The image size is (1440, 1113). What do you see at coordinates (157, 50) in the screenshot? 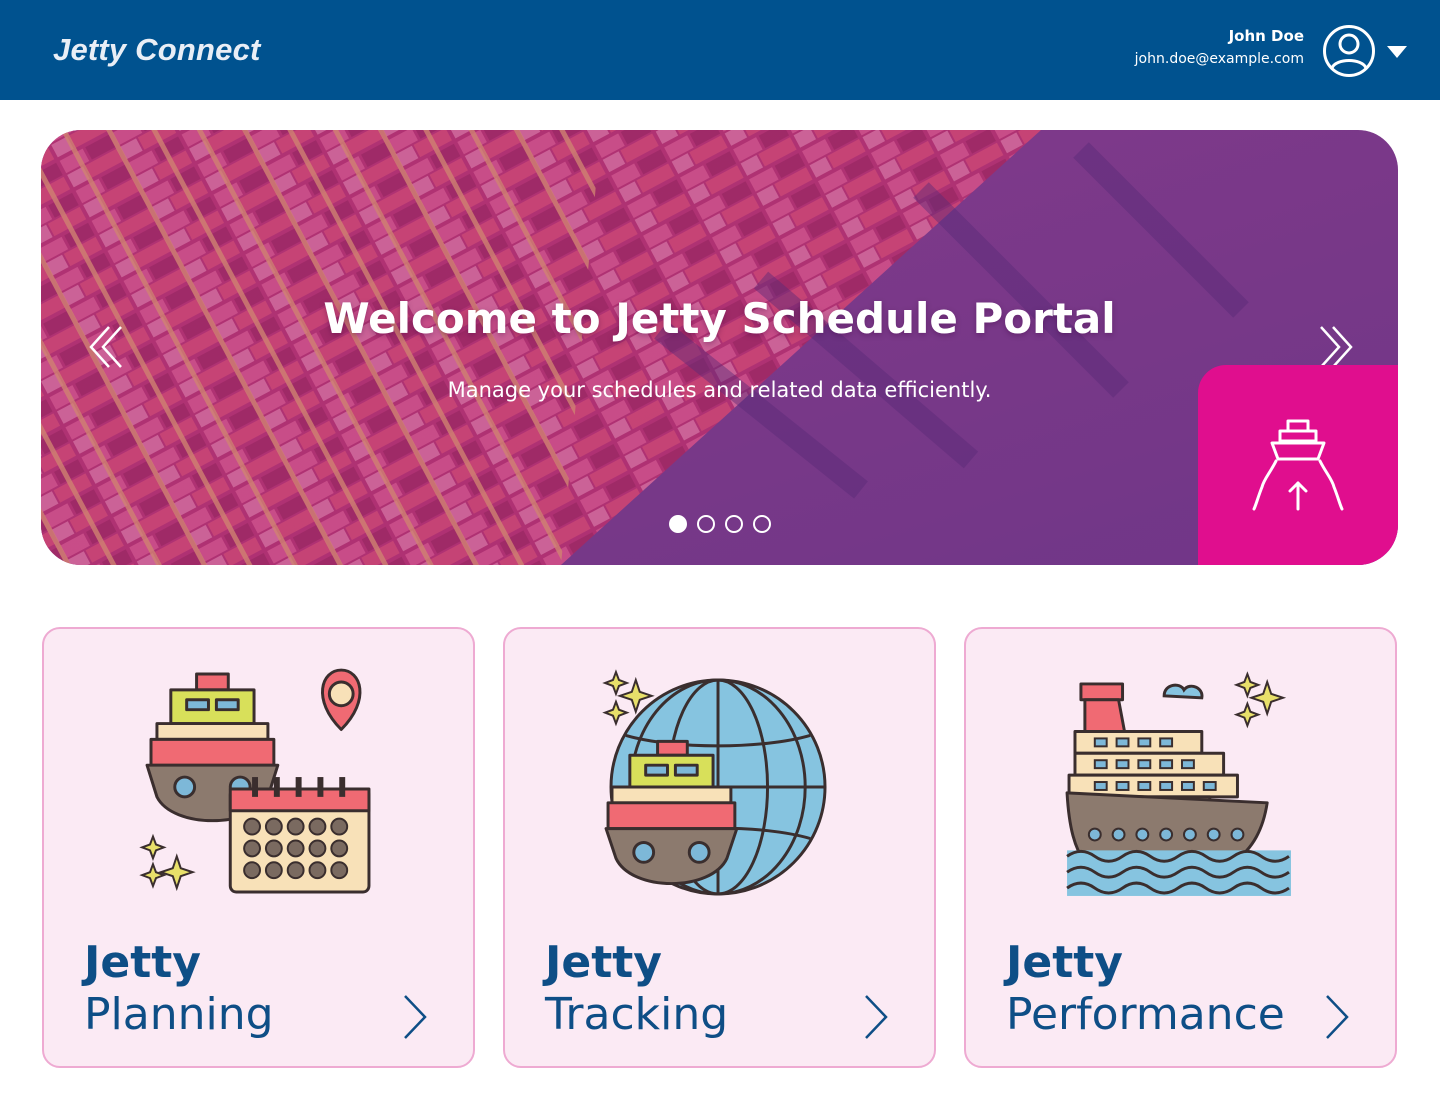
I see `brand-logo-text: Jetty Connect` at bounding box center [157, 50].